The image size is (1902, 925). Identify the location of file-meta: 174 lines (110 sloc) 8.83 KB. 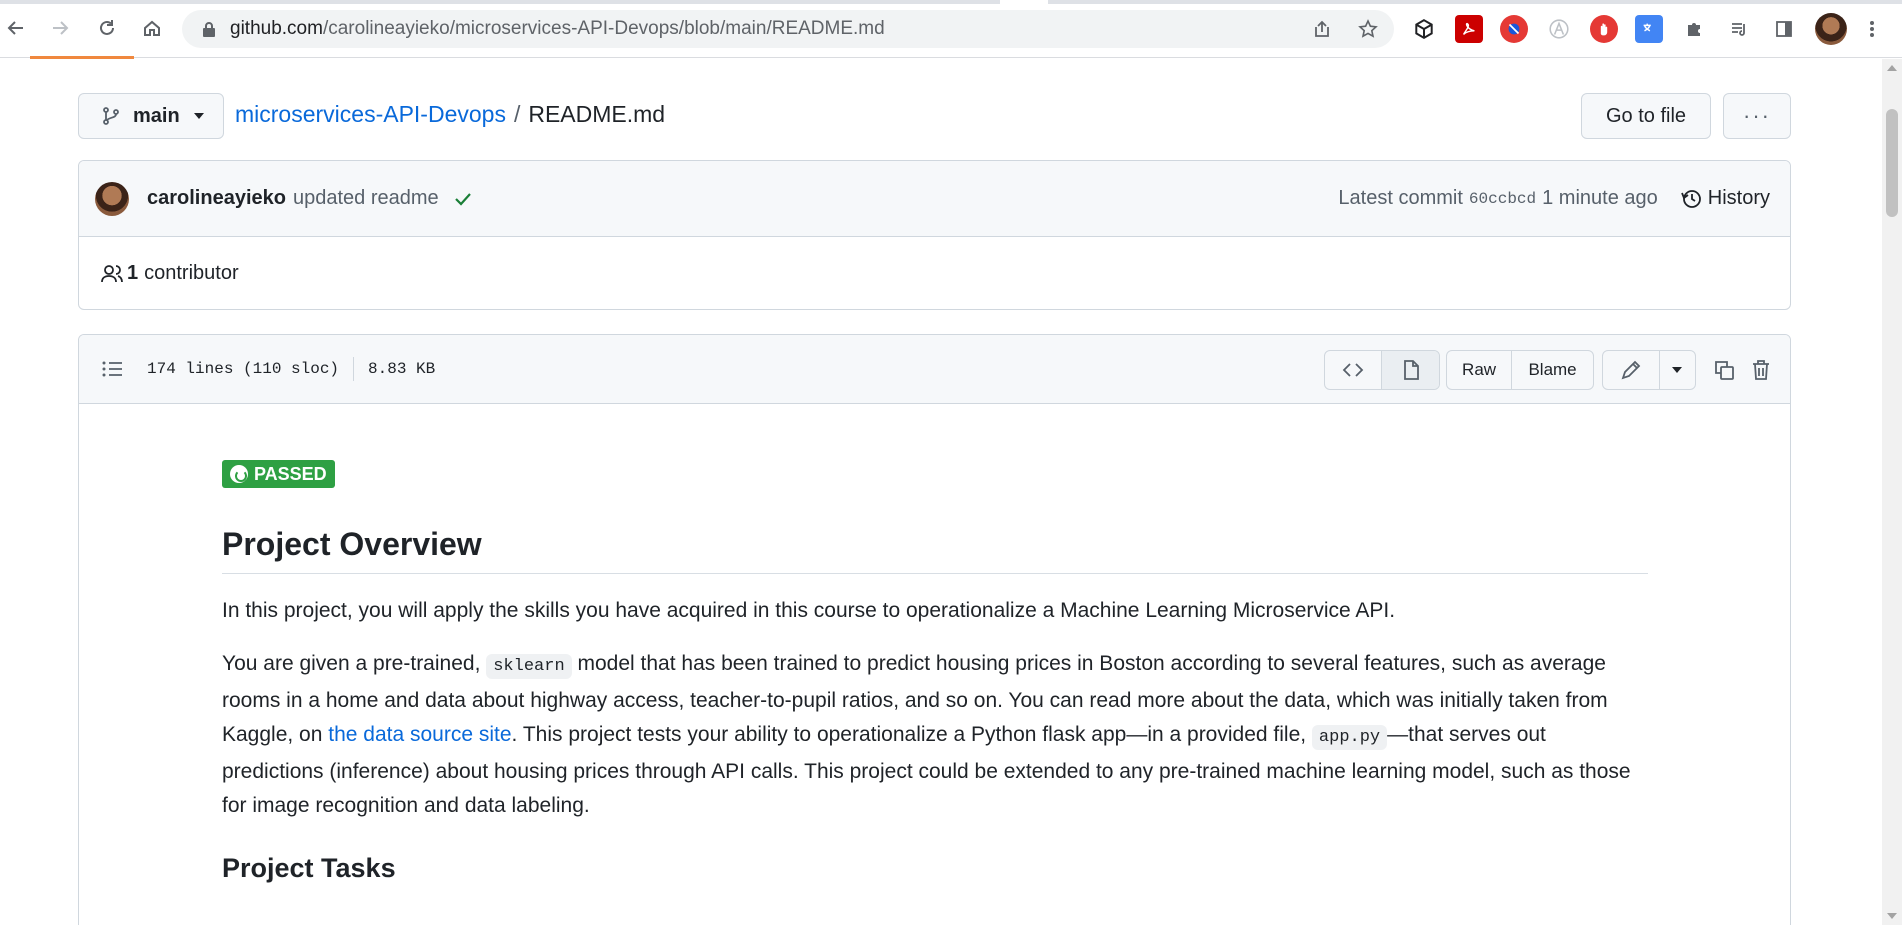
(291, 369).